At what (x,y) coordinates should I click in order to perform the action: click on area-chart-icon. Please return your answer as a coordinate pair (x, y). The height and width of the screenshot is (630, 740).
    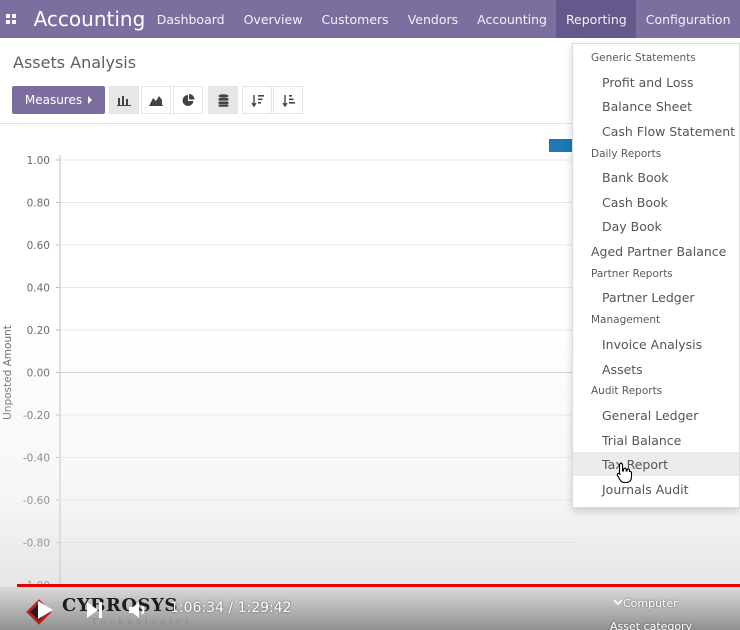
    Looking at the image, I should click on (156, 101).